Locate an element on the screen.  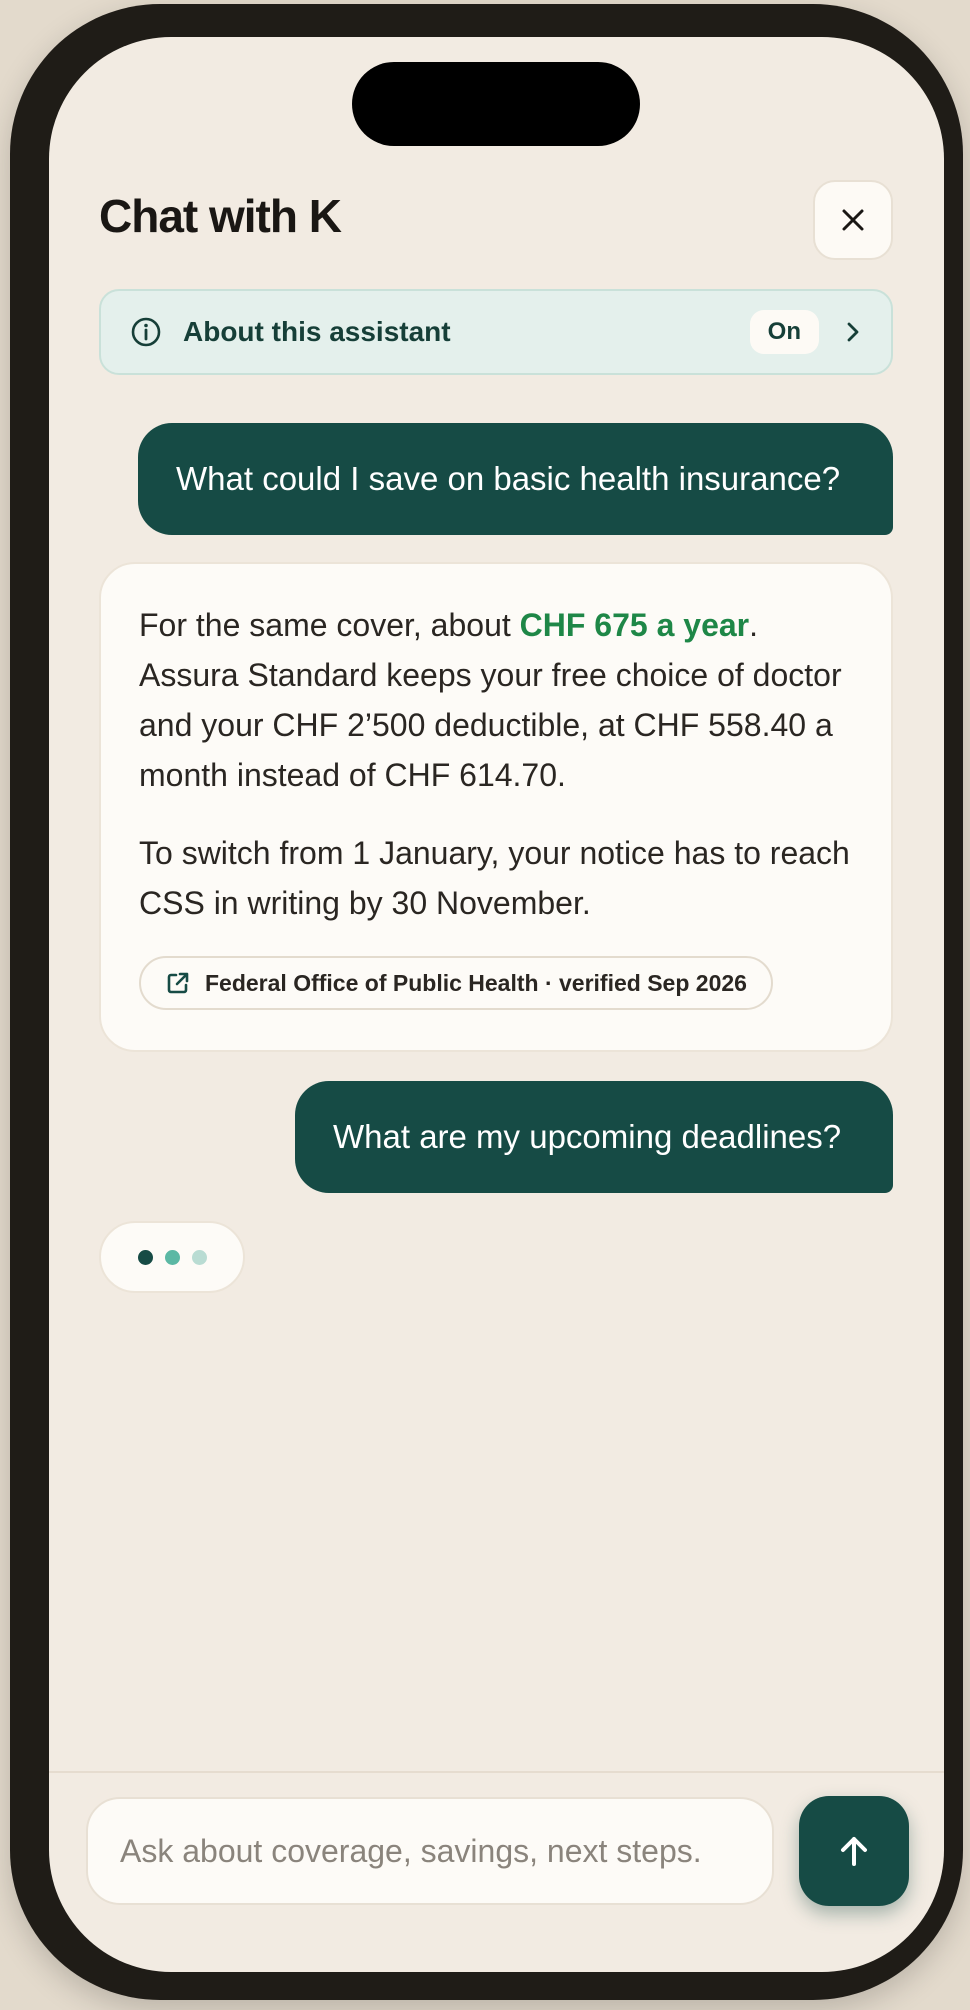
composer-divider is located at coordinates (496, 1772).